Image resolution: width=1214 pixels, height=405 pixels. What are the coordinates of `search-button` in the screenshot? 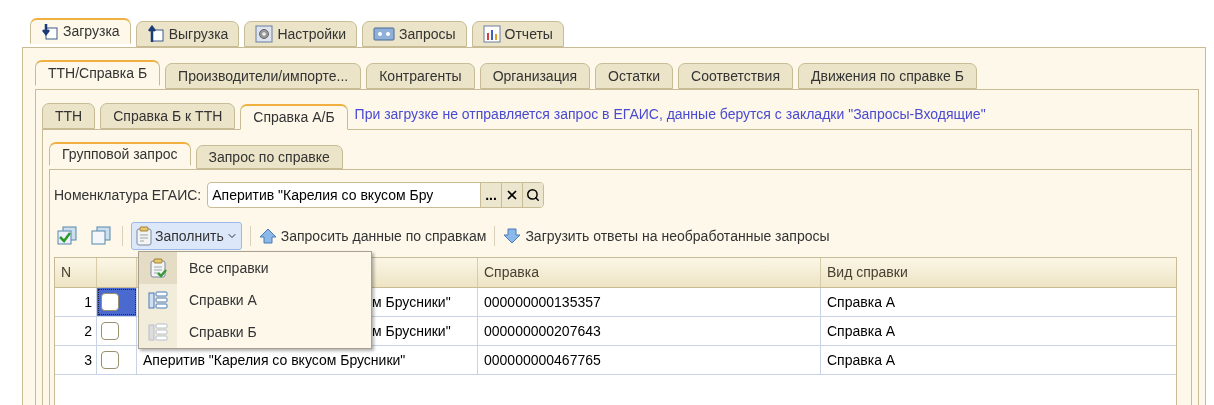 It's located at (532, 195).